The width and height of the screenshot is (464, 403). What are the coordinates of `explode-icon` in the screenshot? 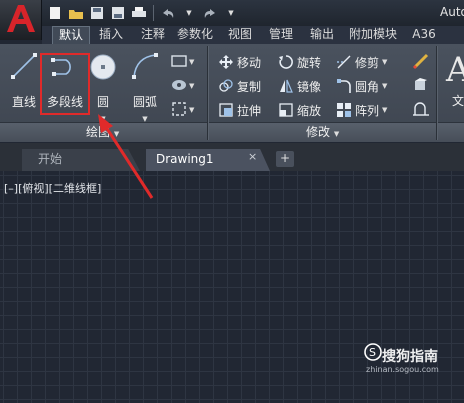 It's located at (421, 84).